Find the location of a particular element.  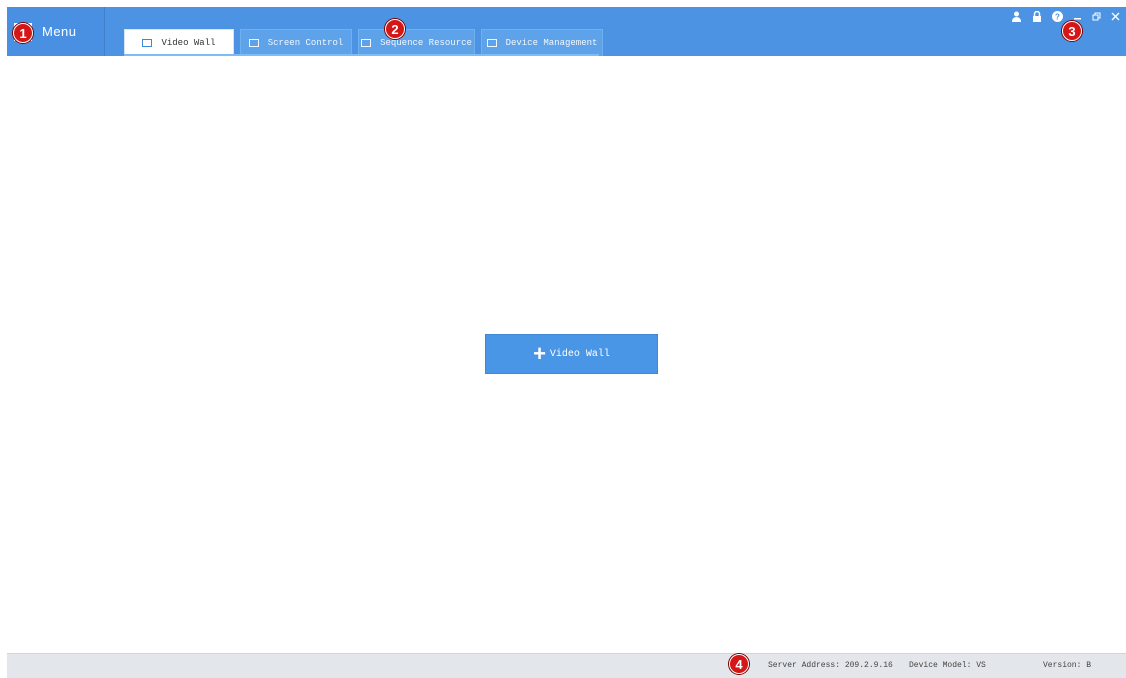

grid-icon is located at coordinates (147, 43).